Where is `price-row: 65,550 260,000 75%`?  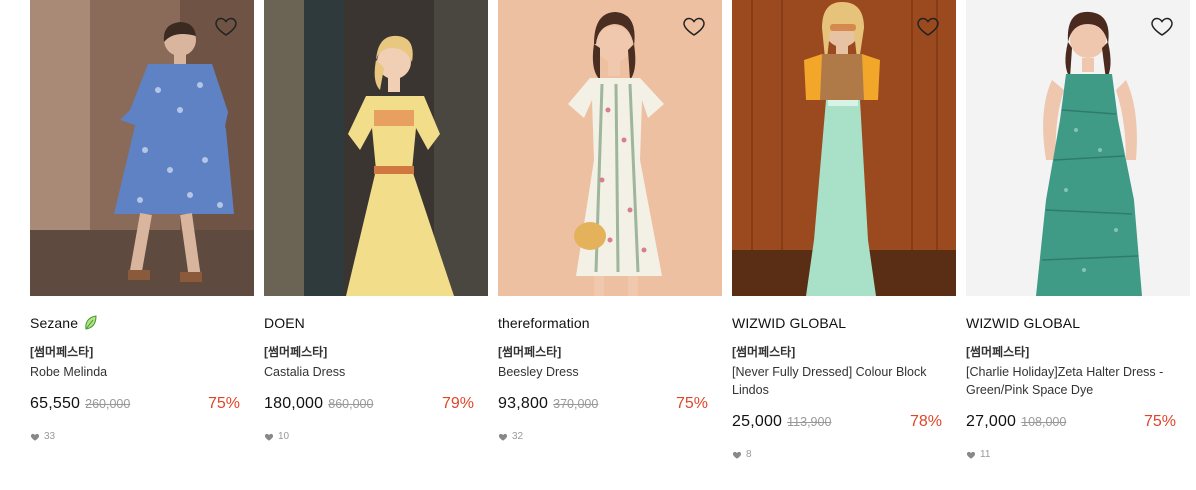 price-row: 65,550 260,000 75% is located at coordinates (135, 404).